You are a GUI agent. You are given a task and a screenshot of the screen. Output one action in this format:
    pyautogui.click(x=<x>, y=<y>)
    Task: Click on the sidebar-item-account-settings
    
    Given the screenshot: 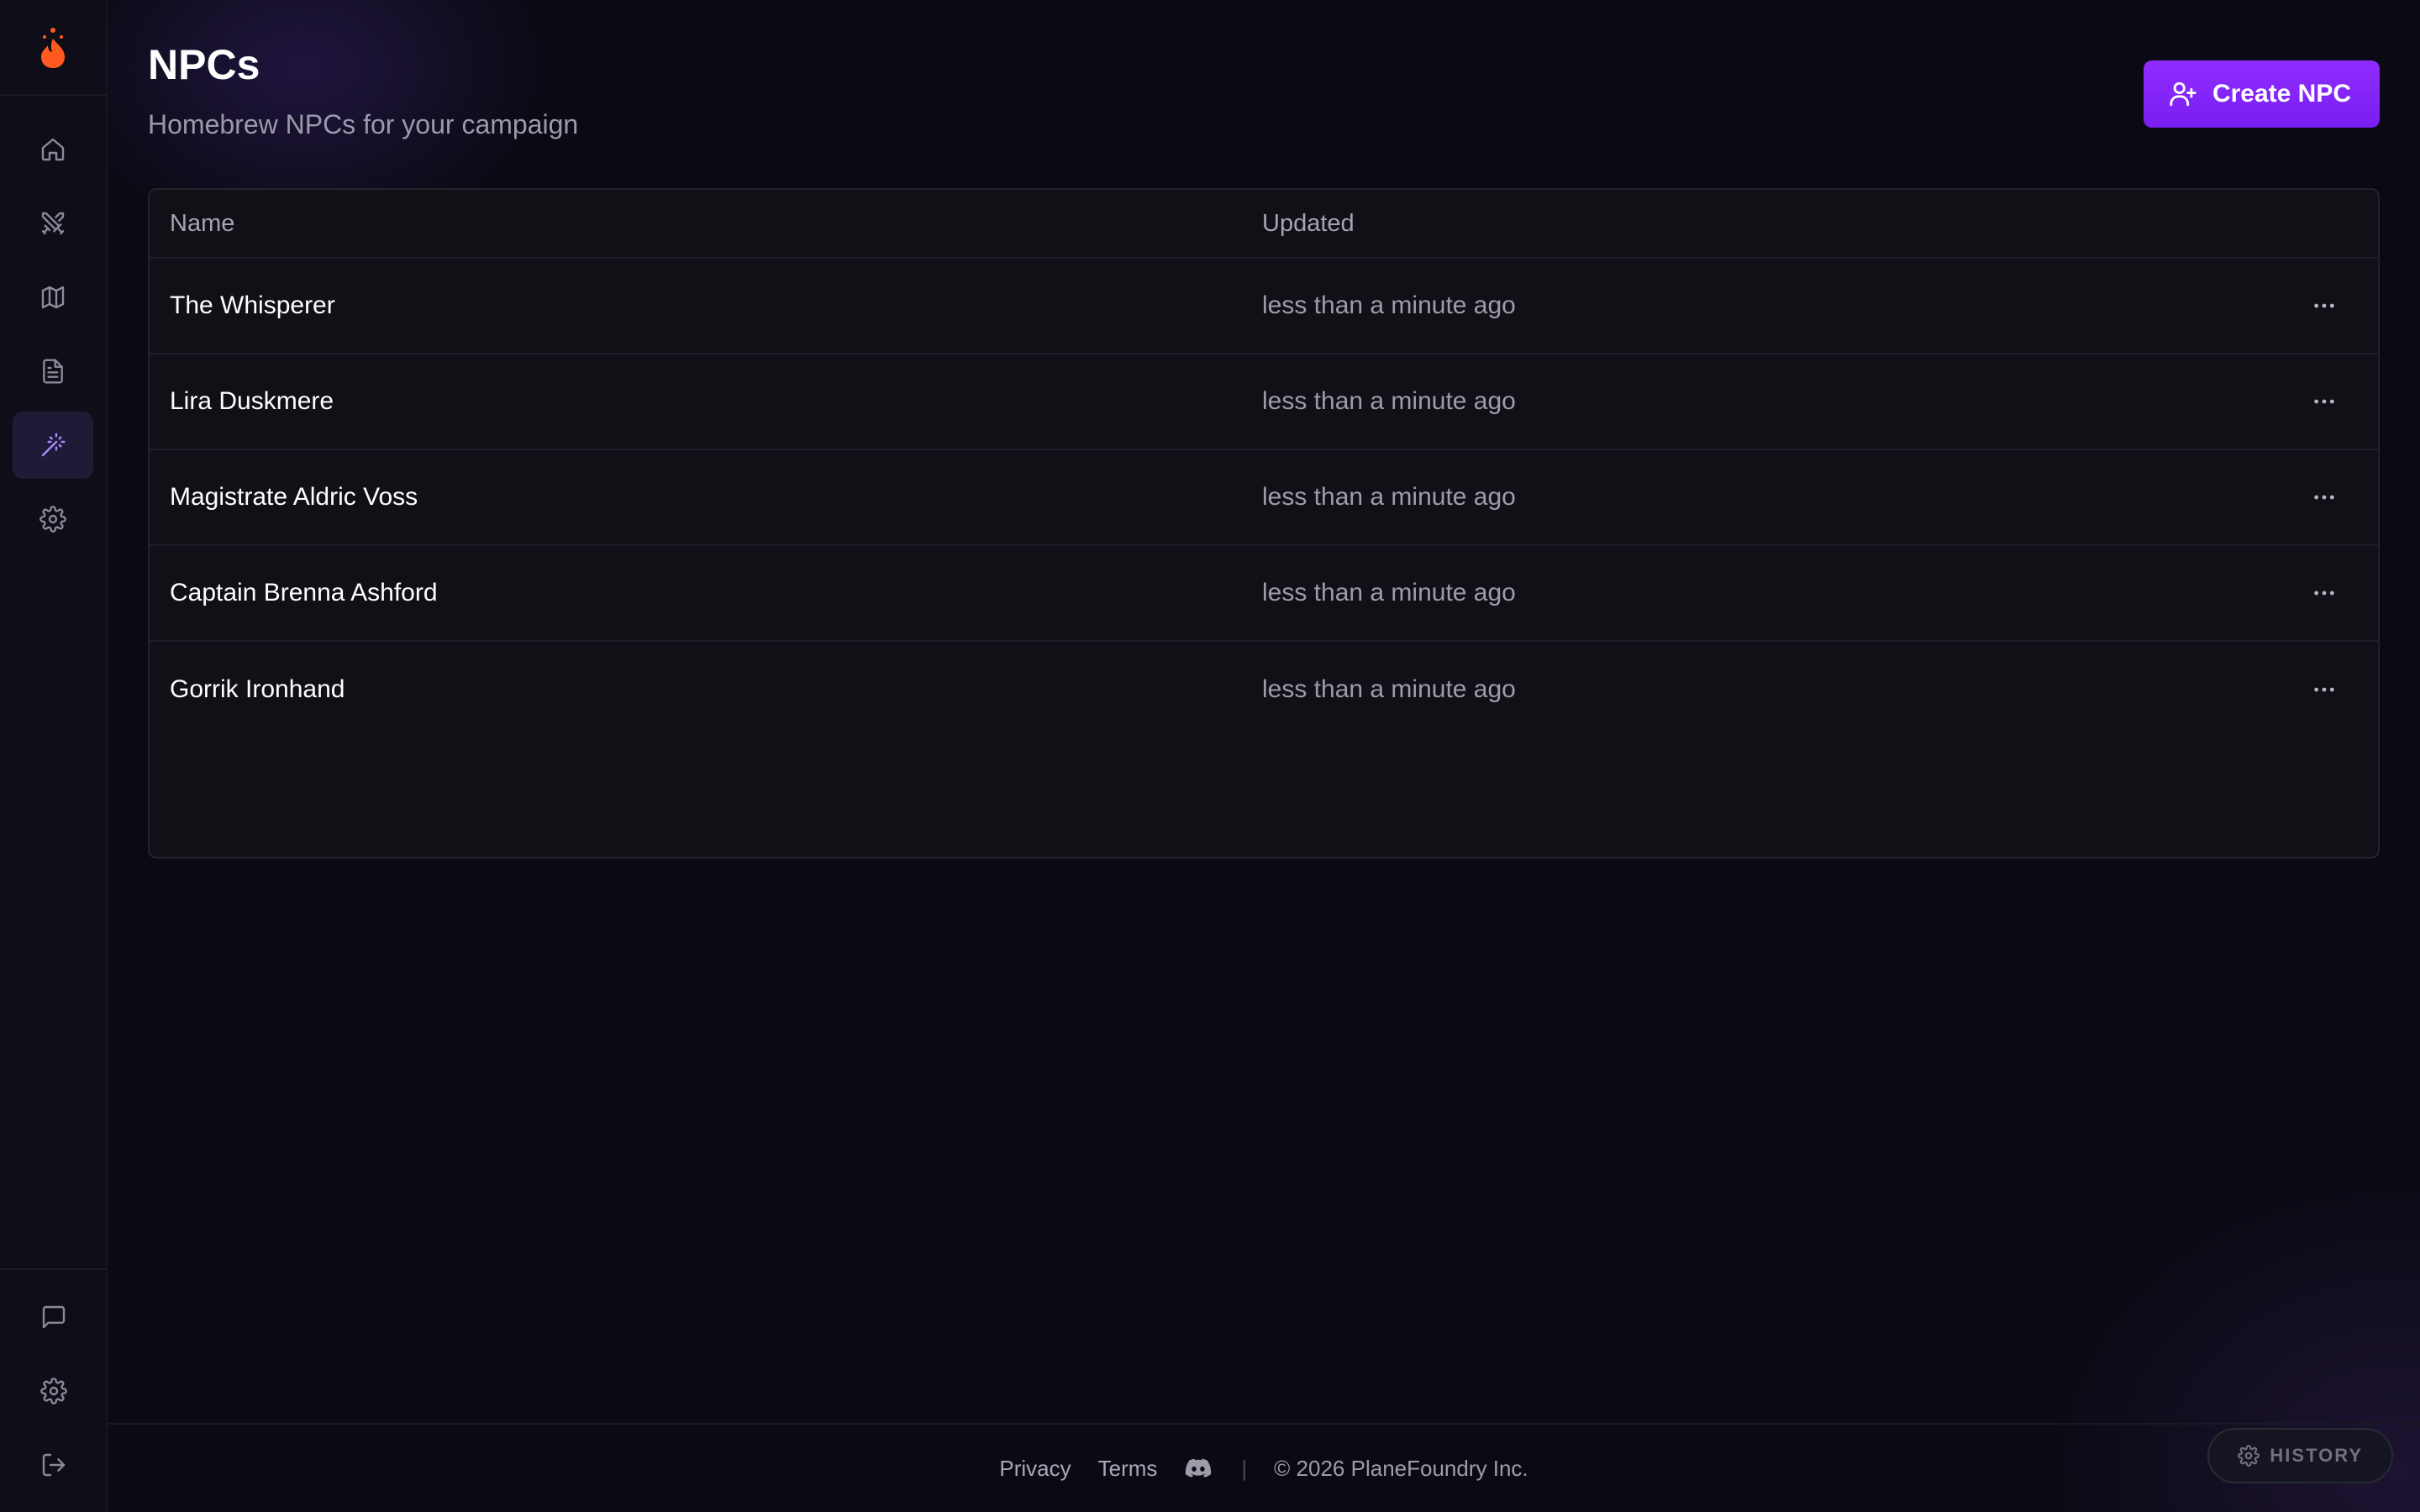 What is the action you would take?
    pyautogui.click(x=53, y=1391)
    